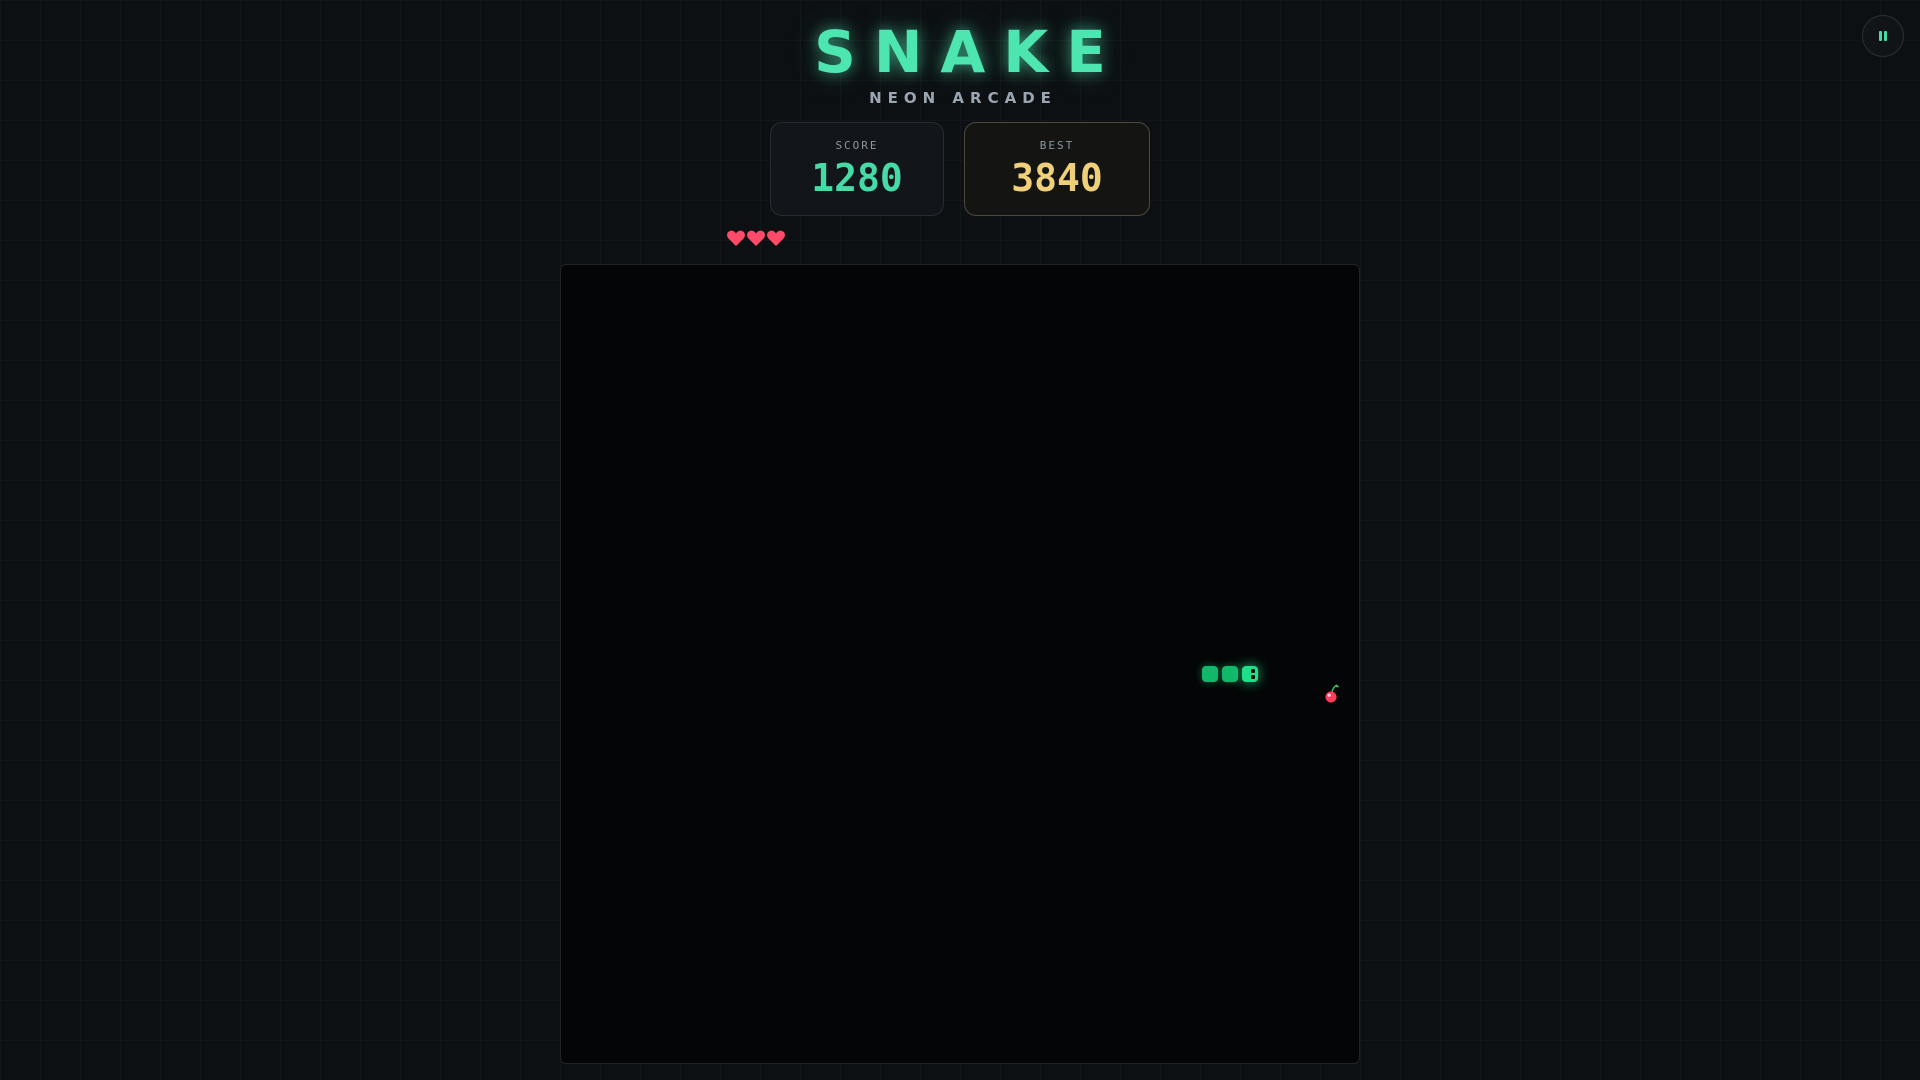 The height and width of the screenshot is (1080, 1920). What do you see at coordinates (1057, 178) in the screenshot?
I see `best-score-value: 3840` at bounding box center [1057, 178].